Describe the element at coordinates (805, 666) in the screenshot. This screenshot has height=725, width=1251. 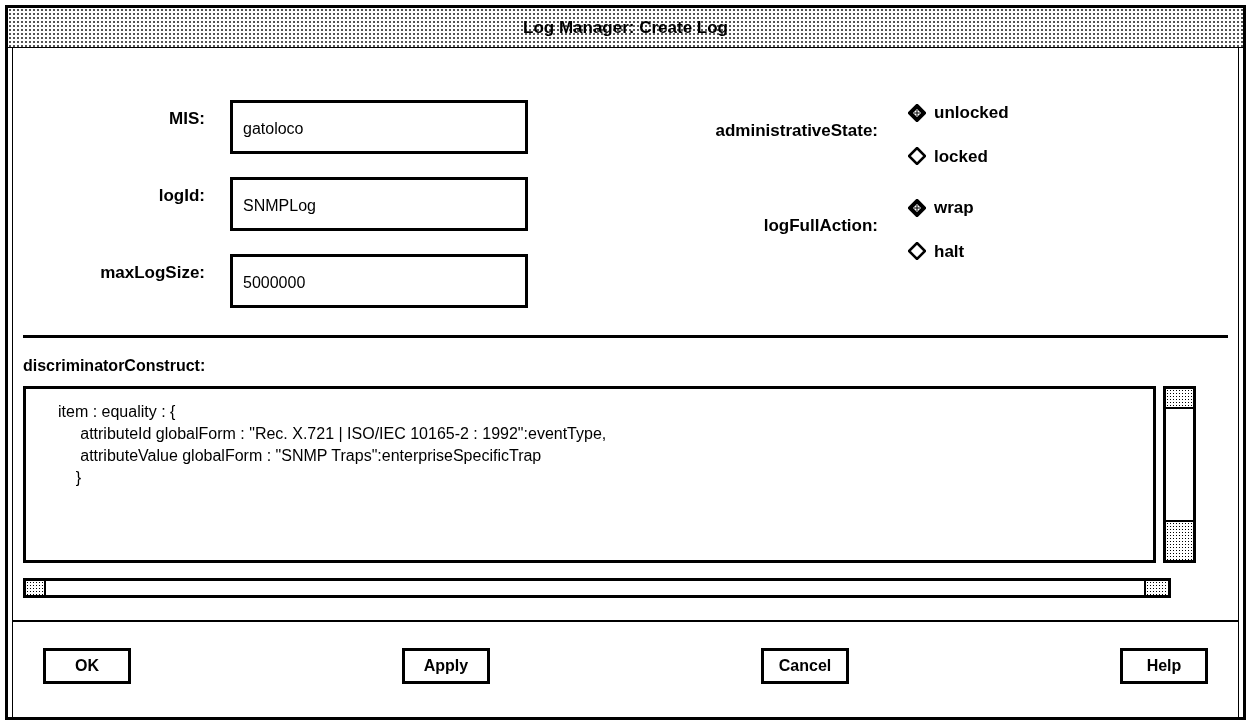
I see `dialog-button: Cancel` at that location.